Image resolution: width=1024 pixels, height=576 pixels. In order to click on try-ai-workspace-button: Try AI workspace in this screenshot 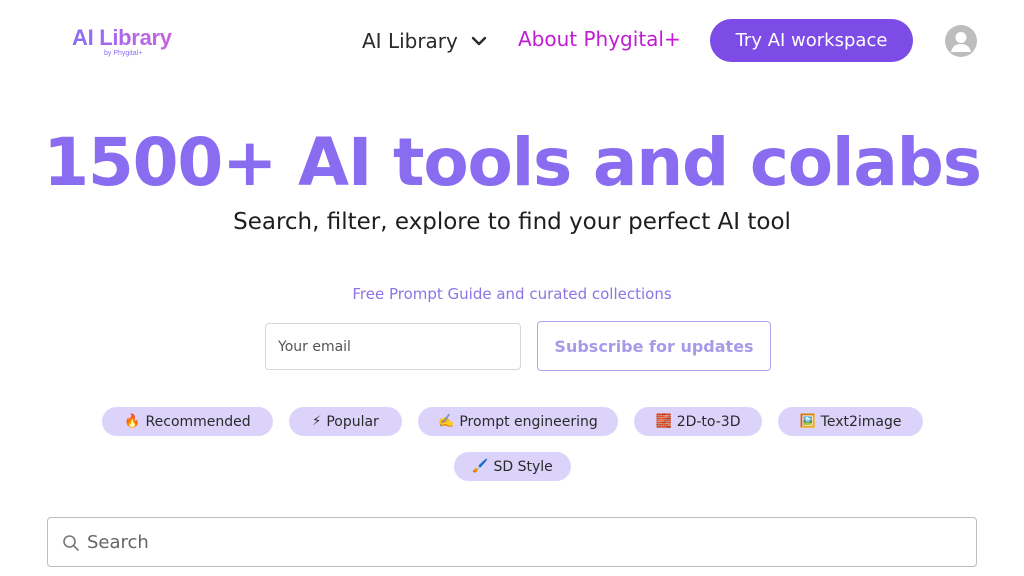, I will do `click(811, 40)`.